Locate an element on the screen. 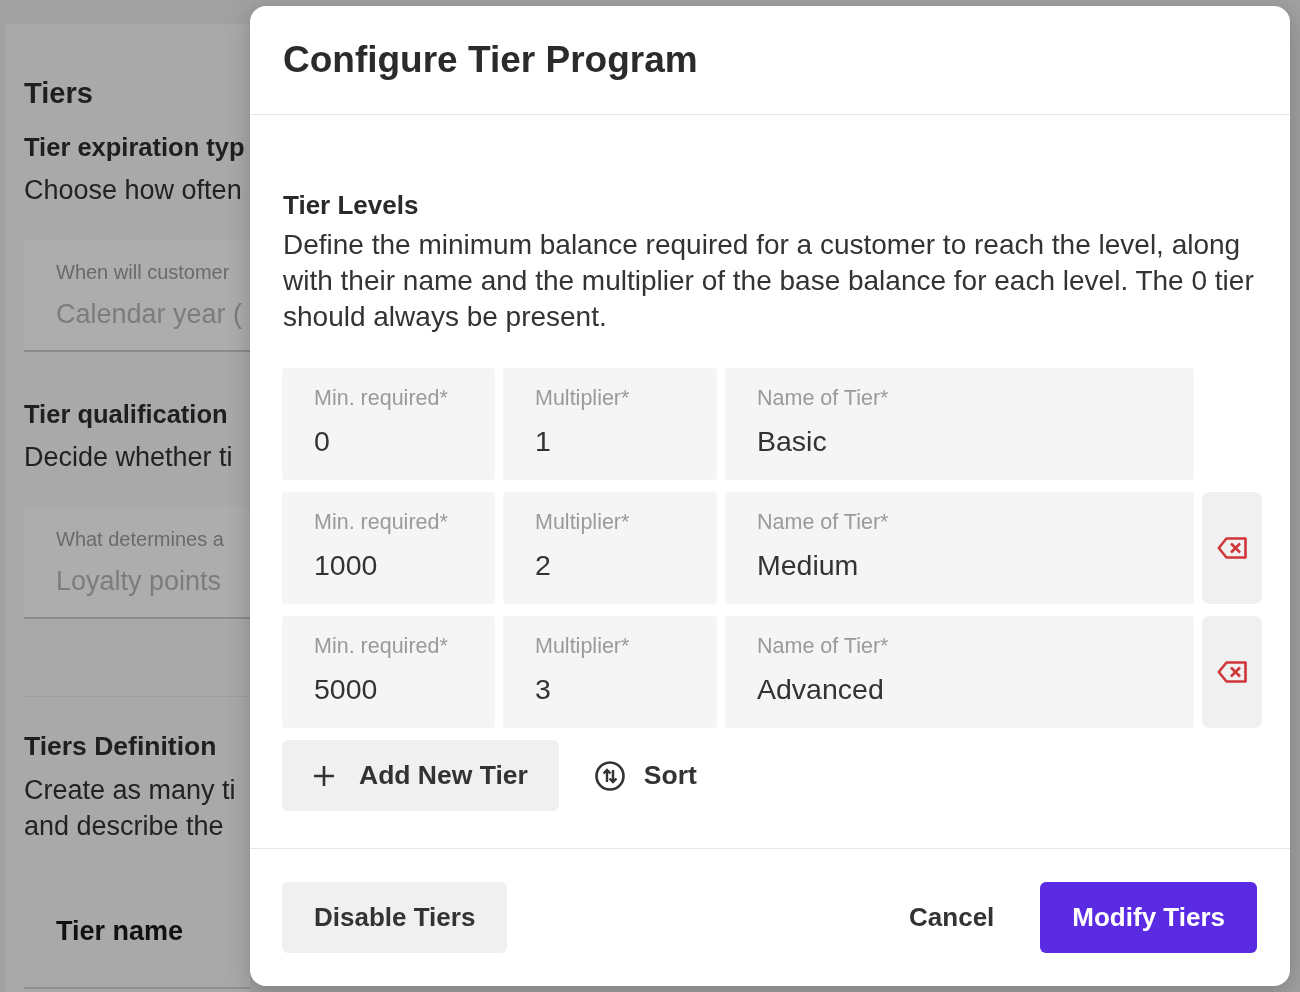  field-value: Advanced is located at coordinates (821, 689).